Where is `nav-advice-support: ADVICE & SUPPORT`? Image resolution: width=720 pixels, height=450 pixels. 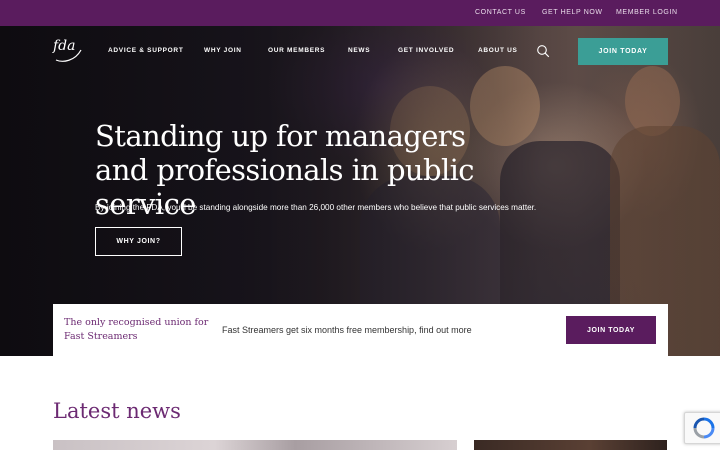
nav-advice-support: ADVICE & SUPPORT is located at coordinates (146, 50).